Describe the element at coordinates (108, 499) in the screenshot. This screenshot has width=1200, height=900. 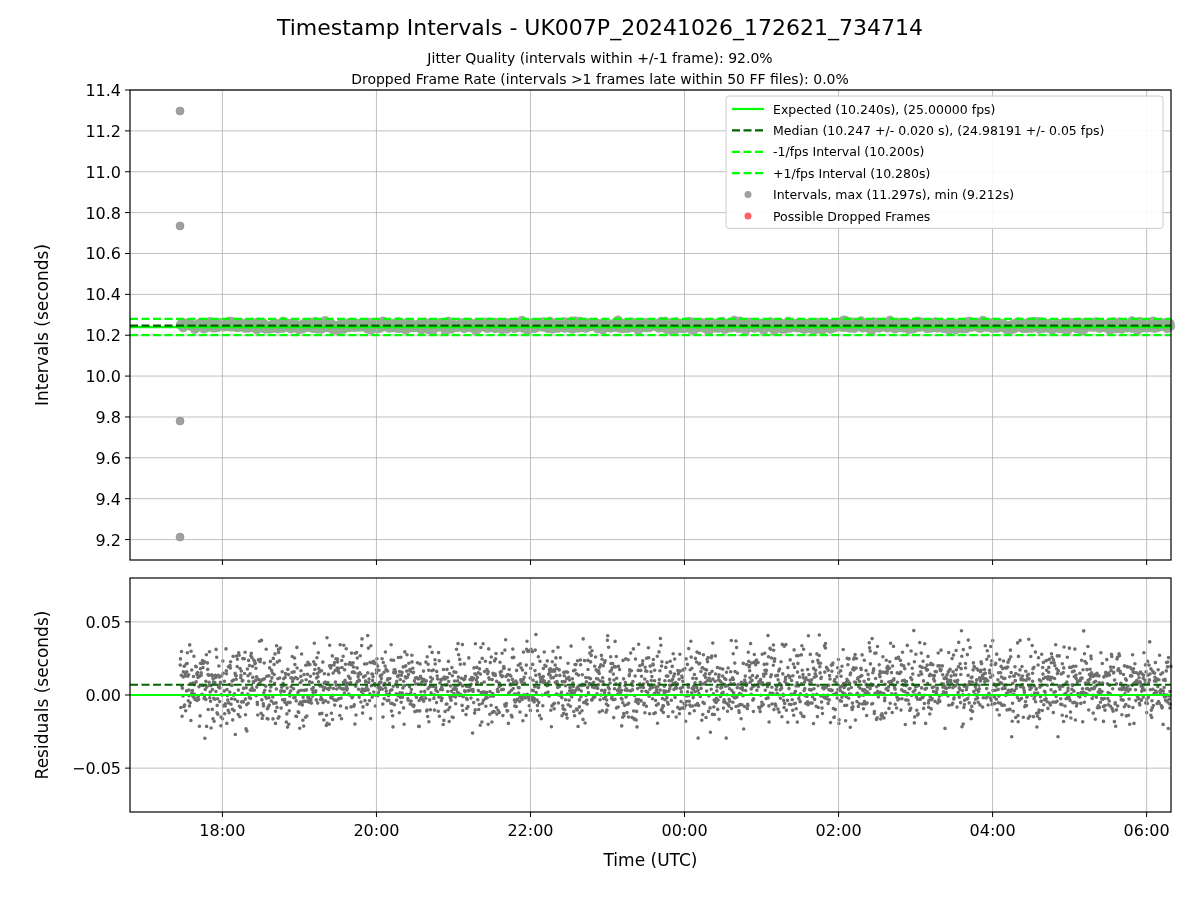
I see `tick-label: 9.4` at that location.